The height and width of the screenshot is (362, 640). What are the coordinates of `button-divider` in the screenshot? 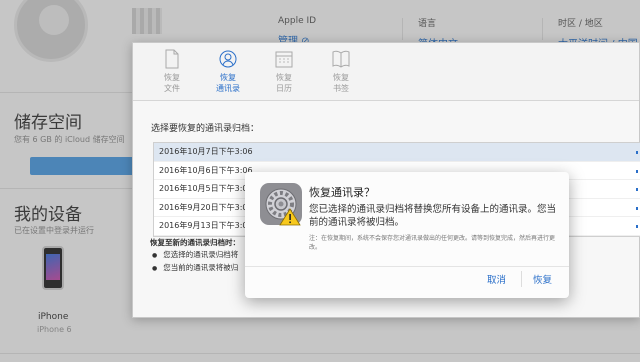 It's located at (521, 279).